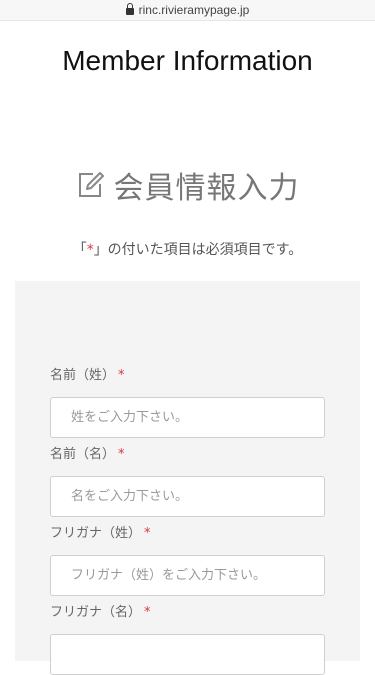  What do you see at coordinates (206, 188) in the screenshot?
I see `section-heading-text: 会員情報入力` at bounding box center [206, 188].